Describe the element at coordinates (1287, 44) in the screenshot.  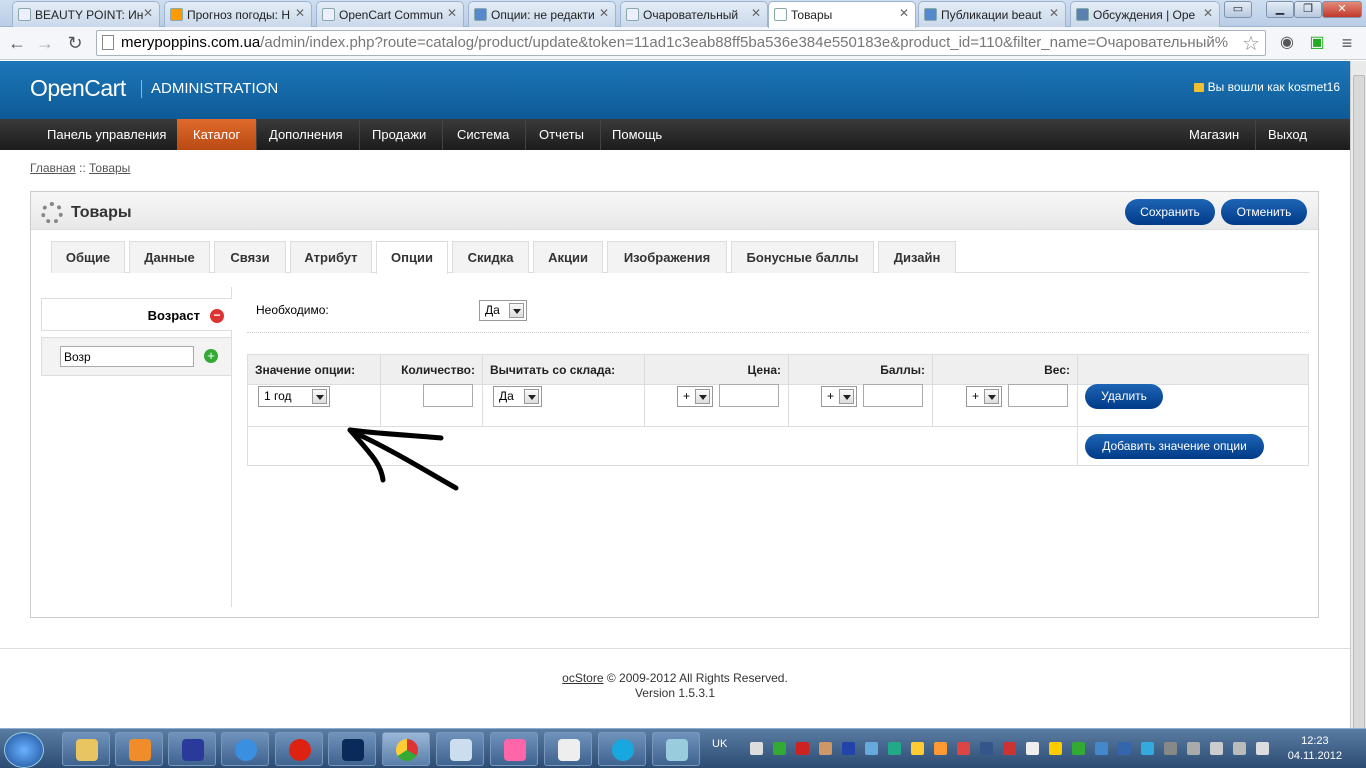
I see `eye-extension-icon: ◉` at that location.